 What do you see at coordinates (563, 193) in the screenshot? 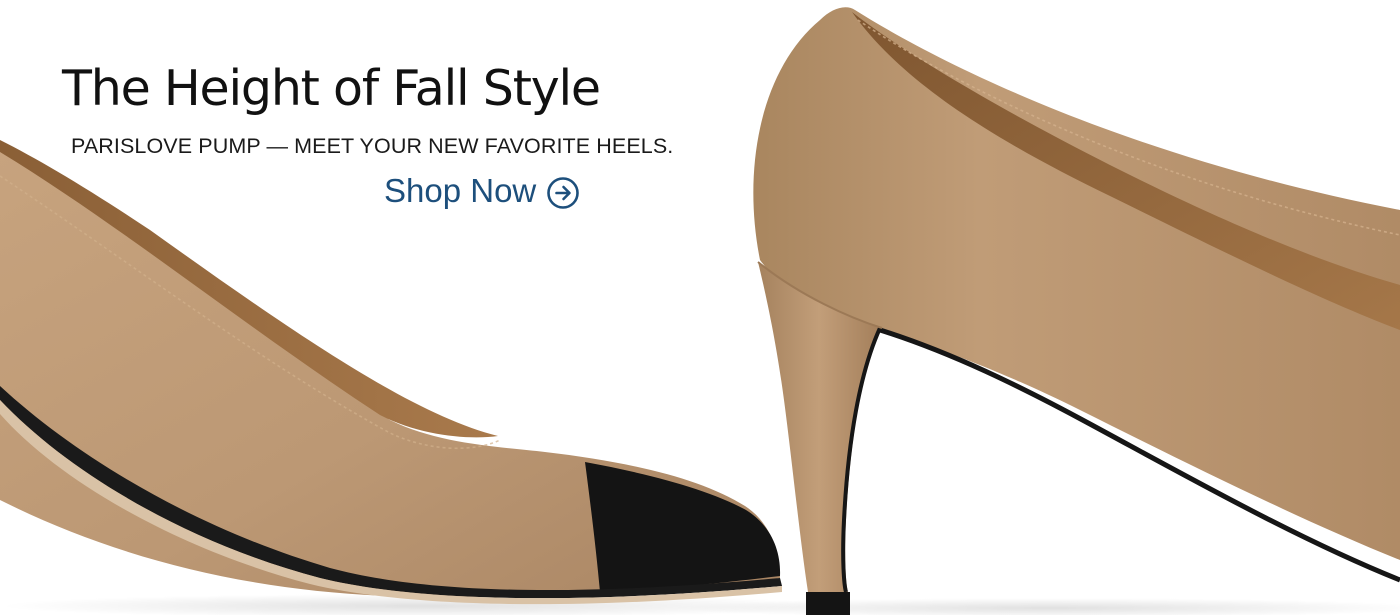
I see `arrow-circle-right-icon` at bounding box center [563, 193].